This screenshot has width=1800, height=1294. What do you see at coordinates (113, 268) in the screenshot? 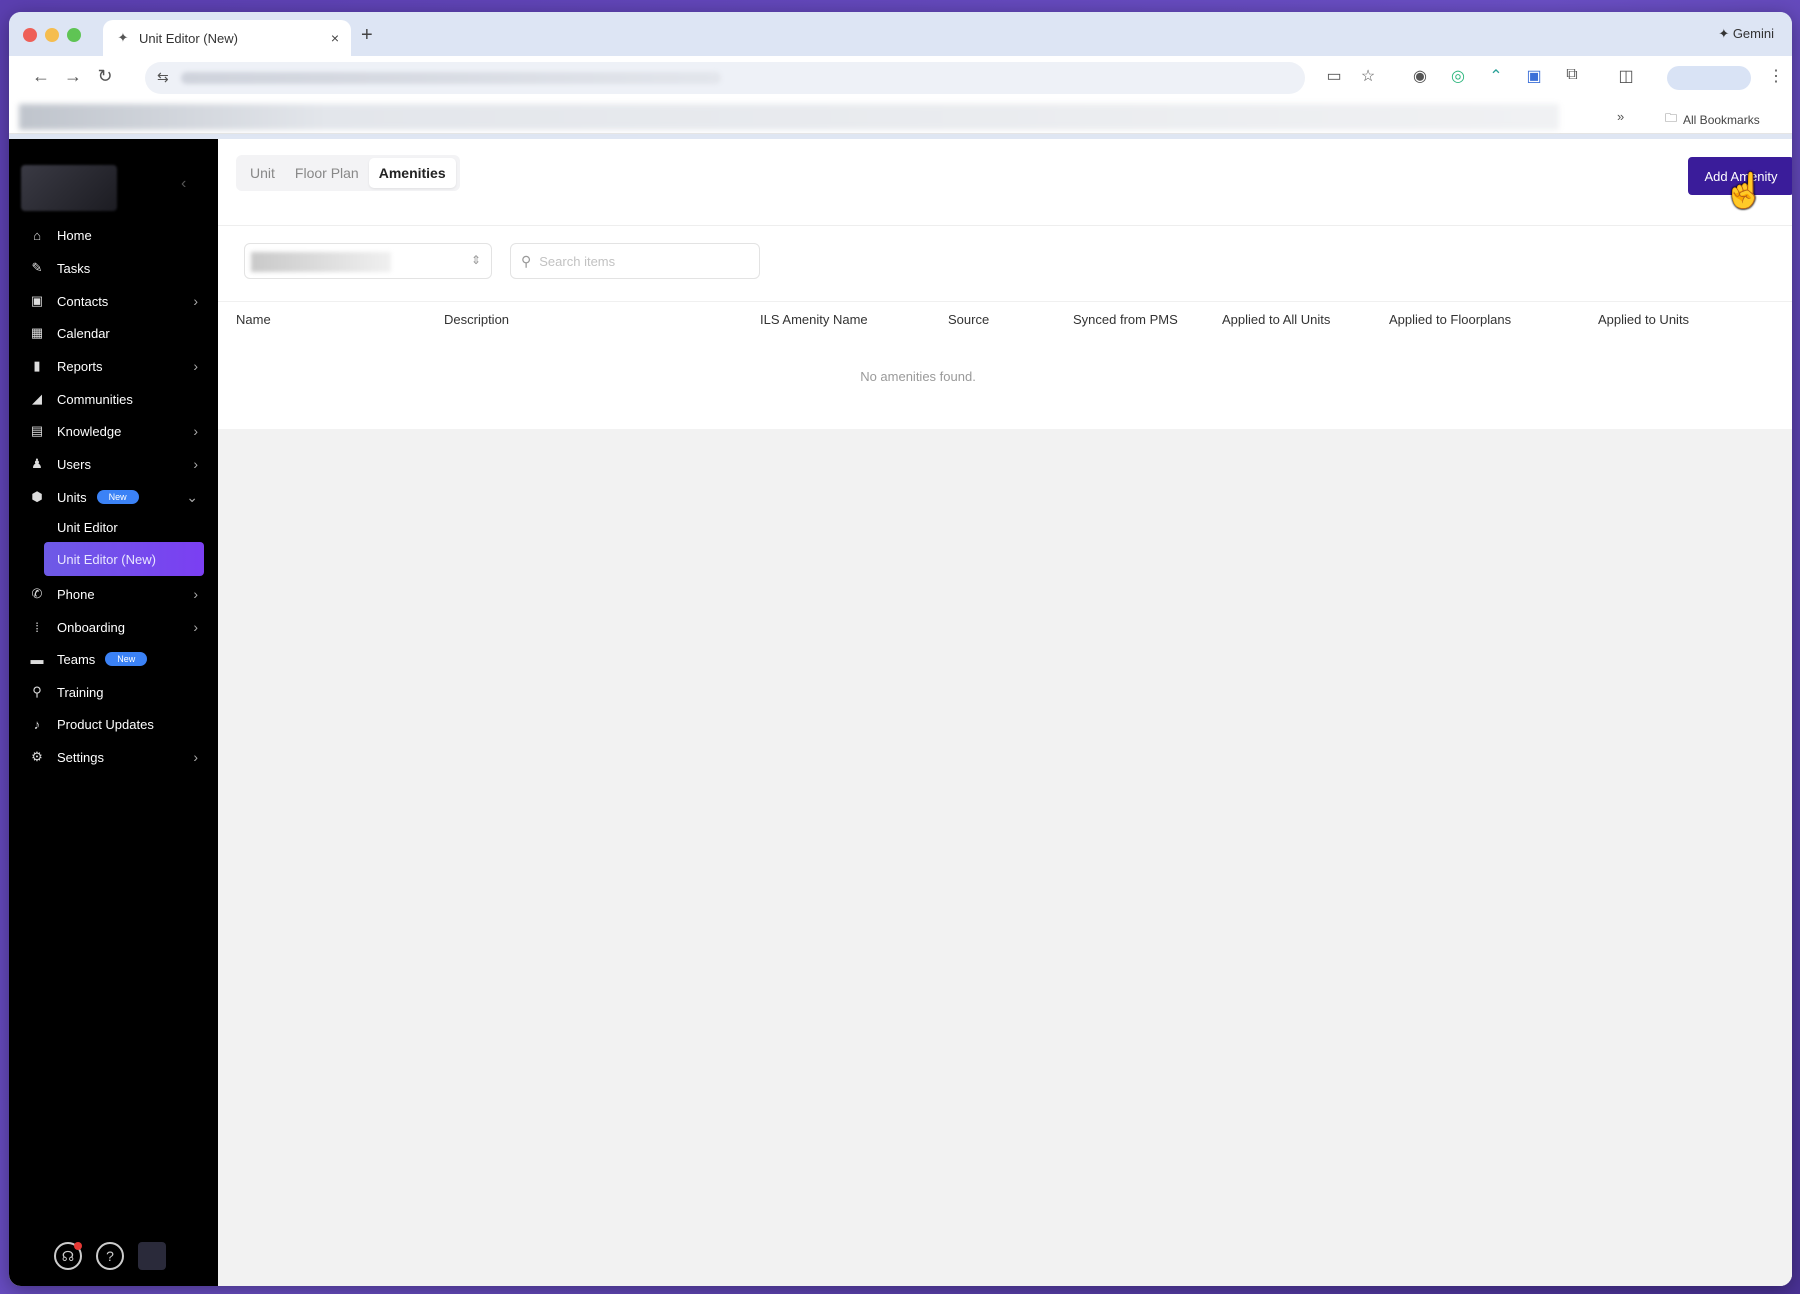
I see `sidebar-item-tasks: ✎ Tasks` at bounding box center [113, 268].